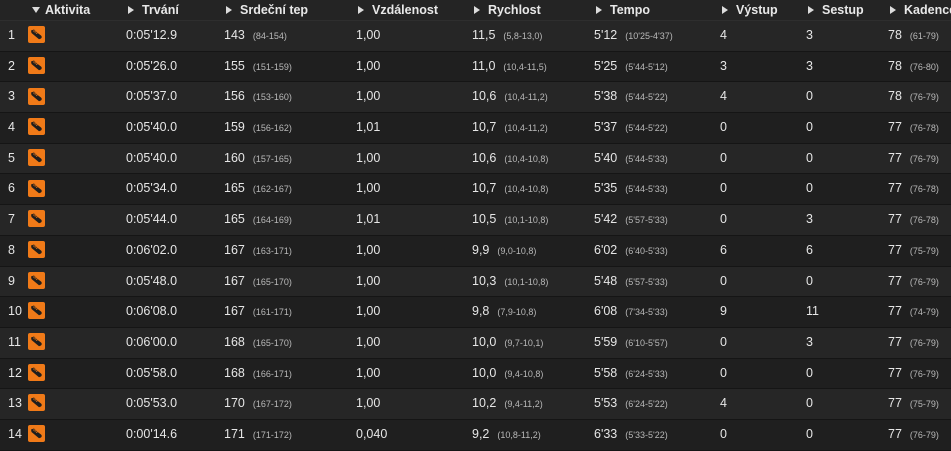 This screenshot has height=451, width=951. Describe the element at coordinates (918, 67) in the screenshot. I see `cadence-cell: 78 (76-80)` at that location.